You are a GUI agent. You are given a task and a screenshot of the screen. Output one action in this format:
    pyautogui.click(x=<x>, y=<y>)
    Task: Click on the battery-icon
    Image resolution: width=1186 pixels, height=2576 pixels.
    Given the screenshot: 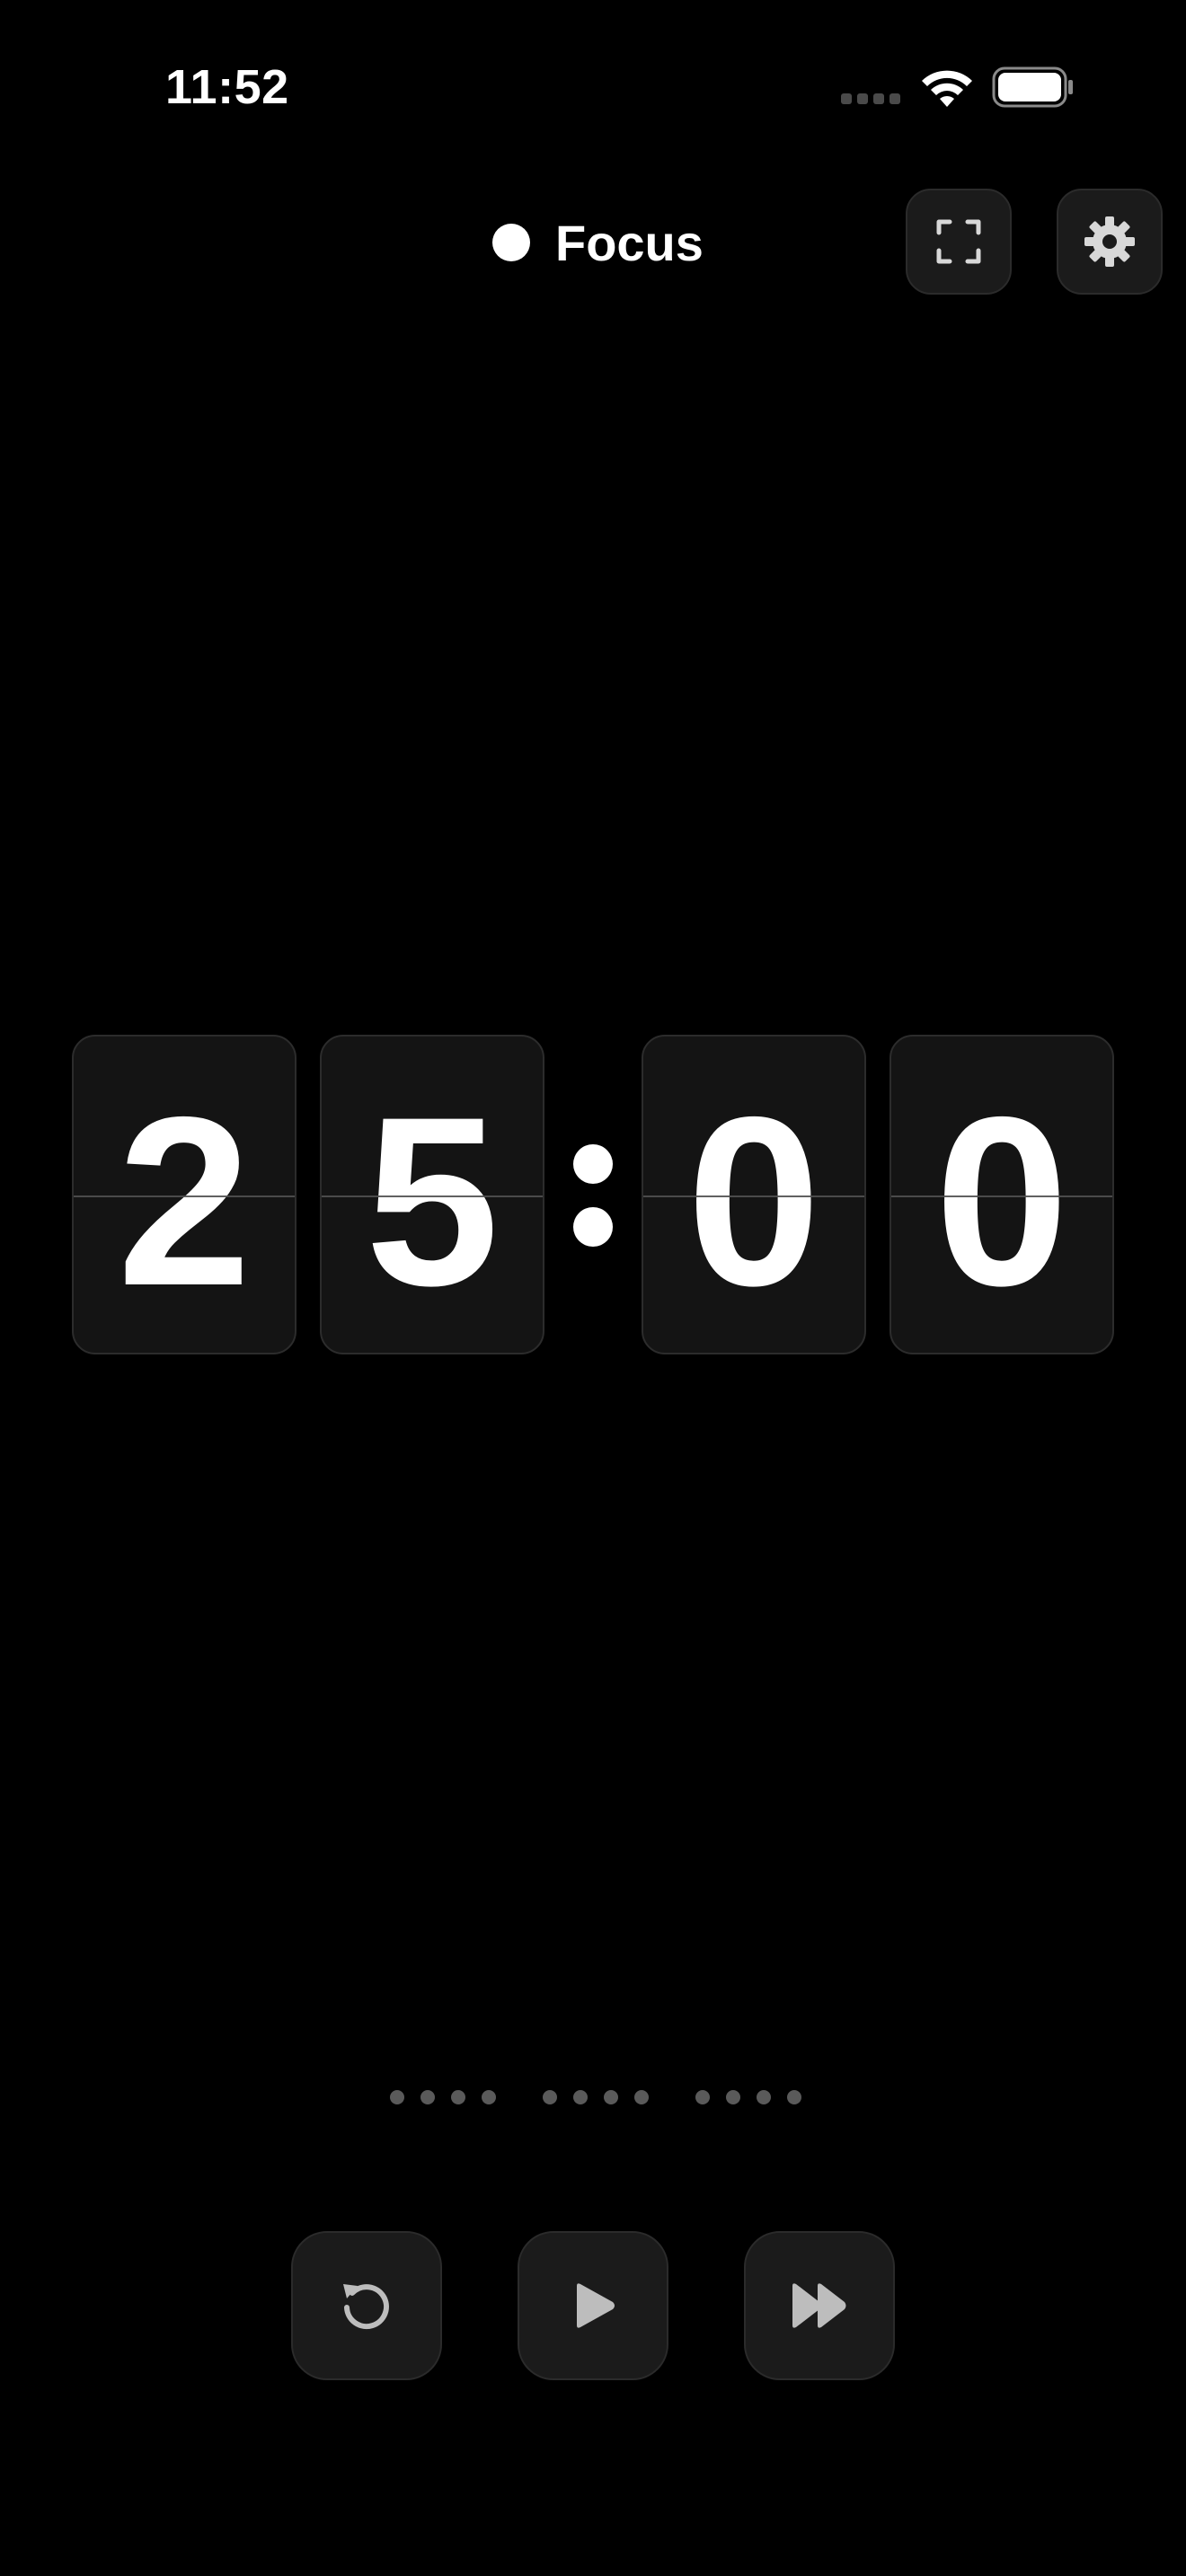 What is the action you would take?
    pyautogui.click(x=1032, y=87)
    